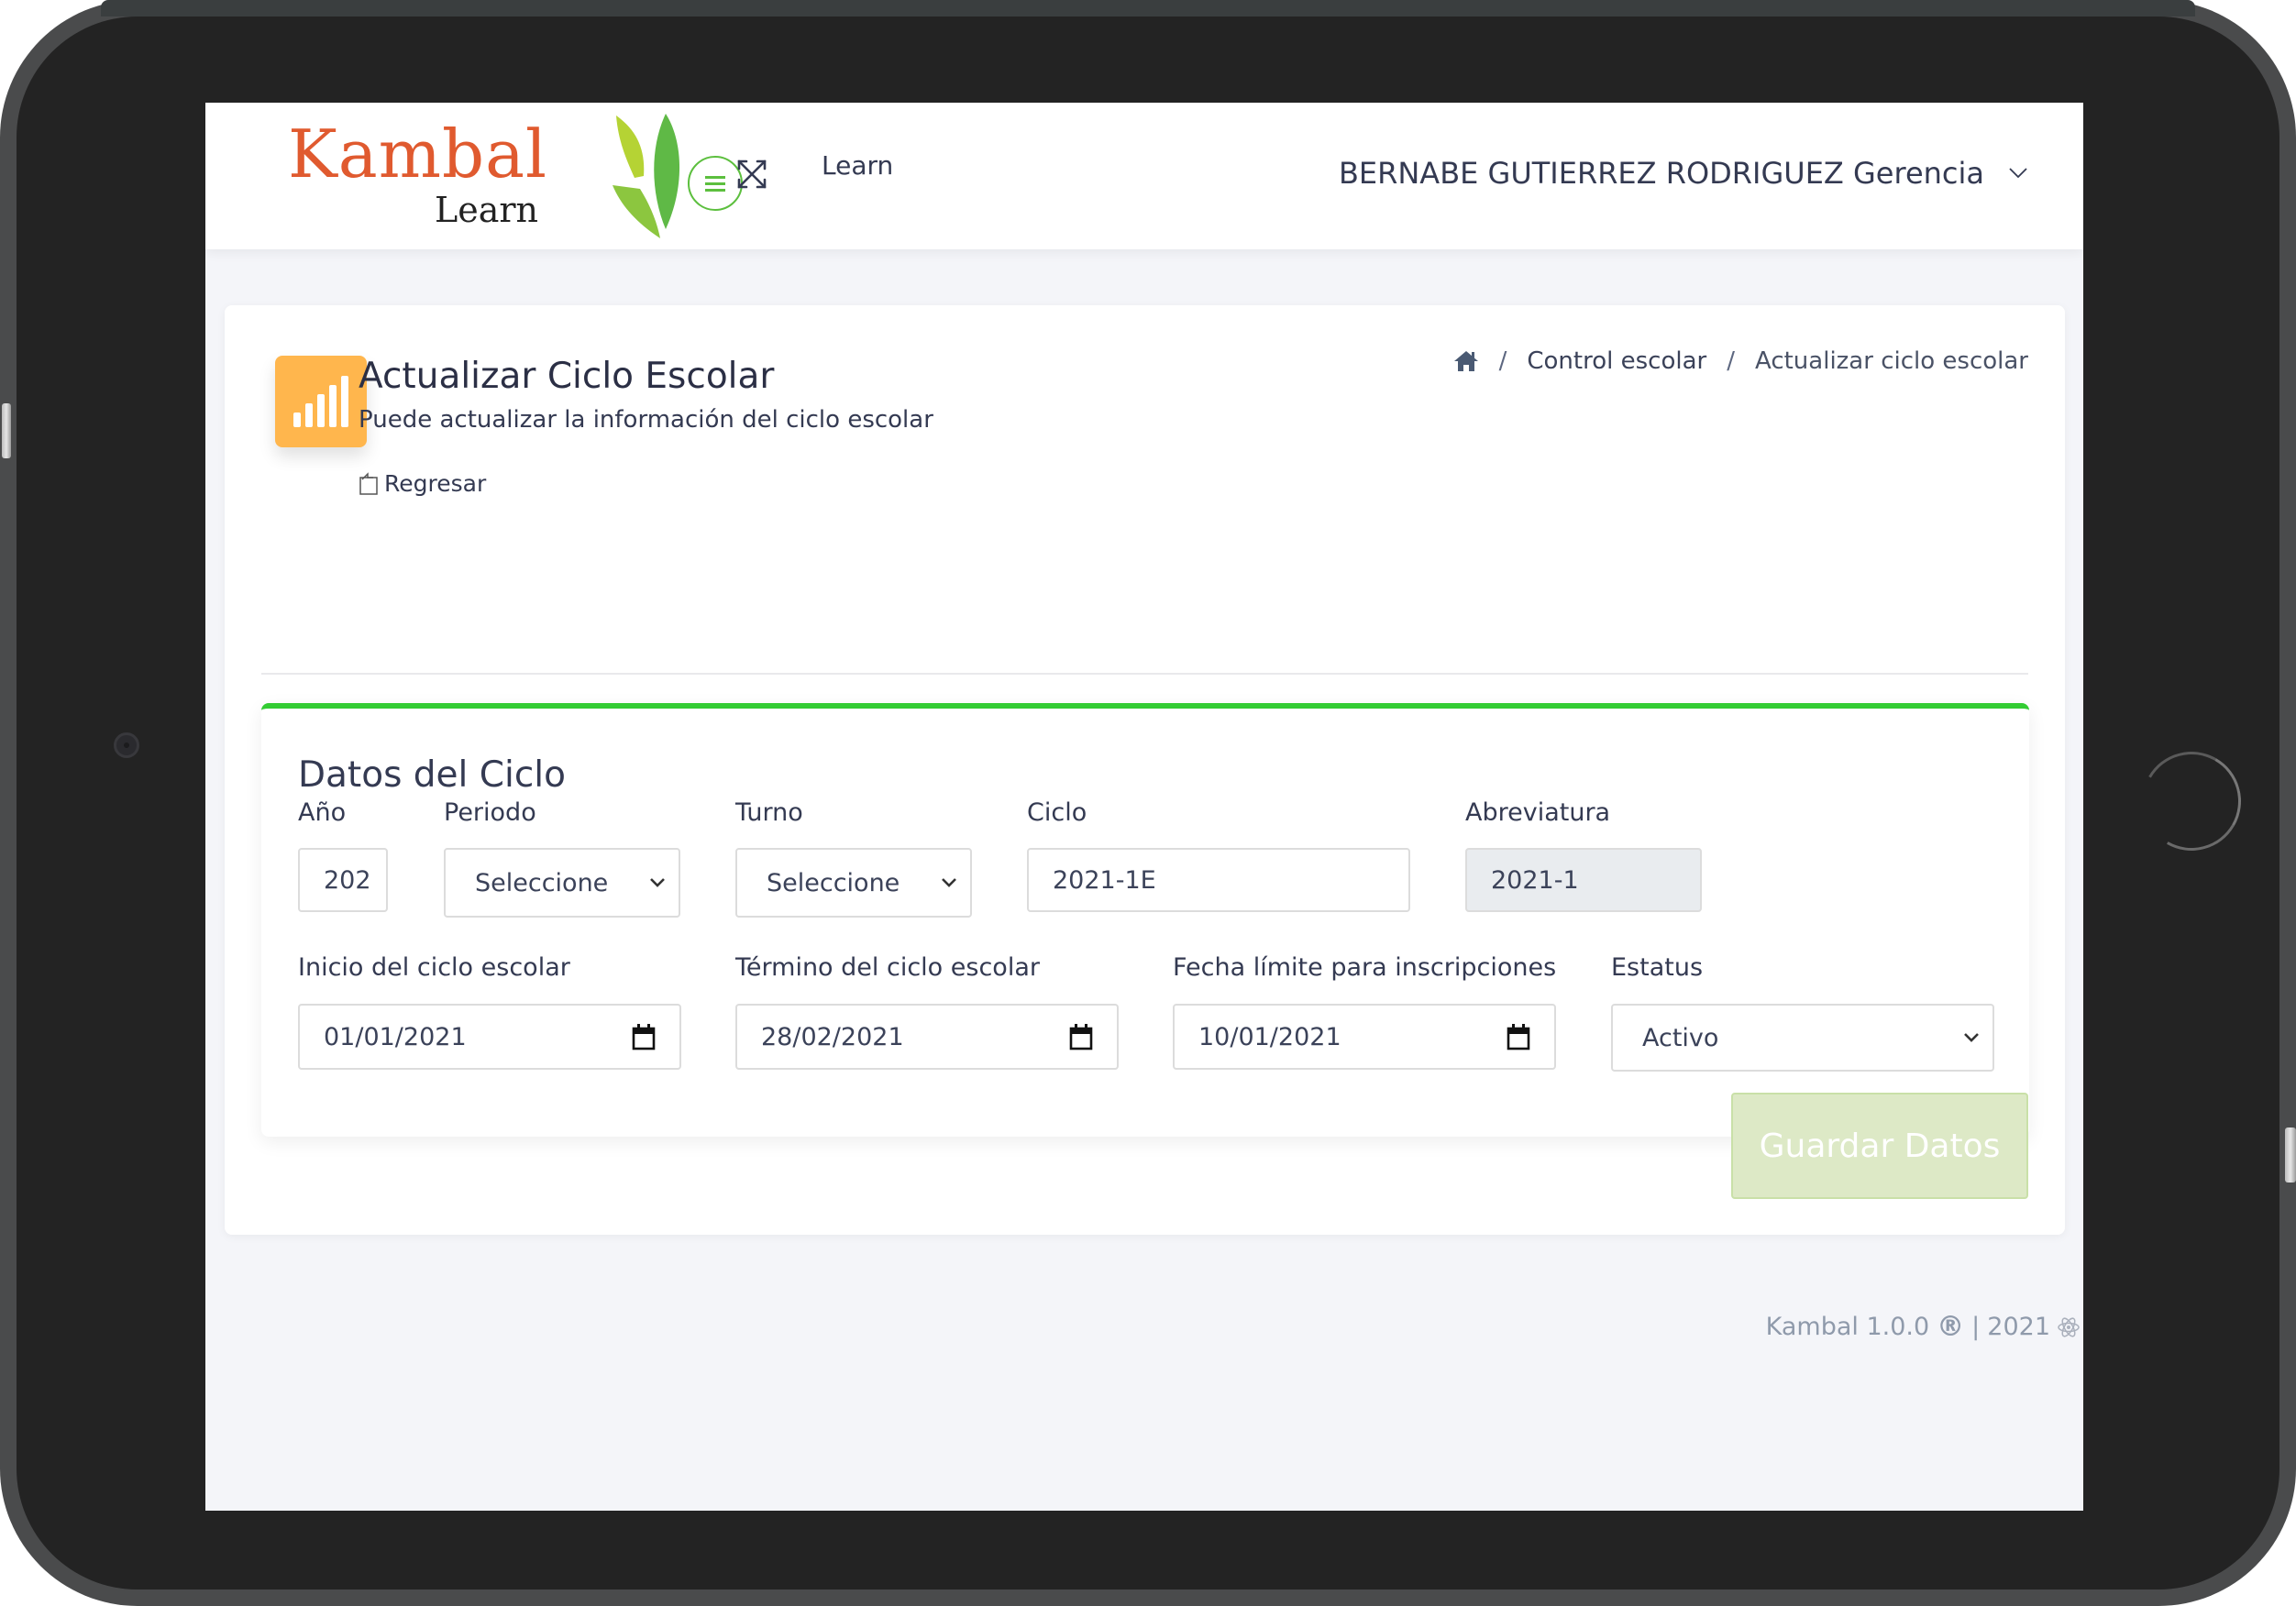  I want to click on turno-select: Seleccione, so click(853, 883).